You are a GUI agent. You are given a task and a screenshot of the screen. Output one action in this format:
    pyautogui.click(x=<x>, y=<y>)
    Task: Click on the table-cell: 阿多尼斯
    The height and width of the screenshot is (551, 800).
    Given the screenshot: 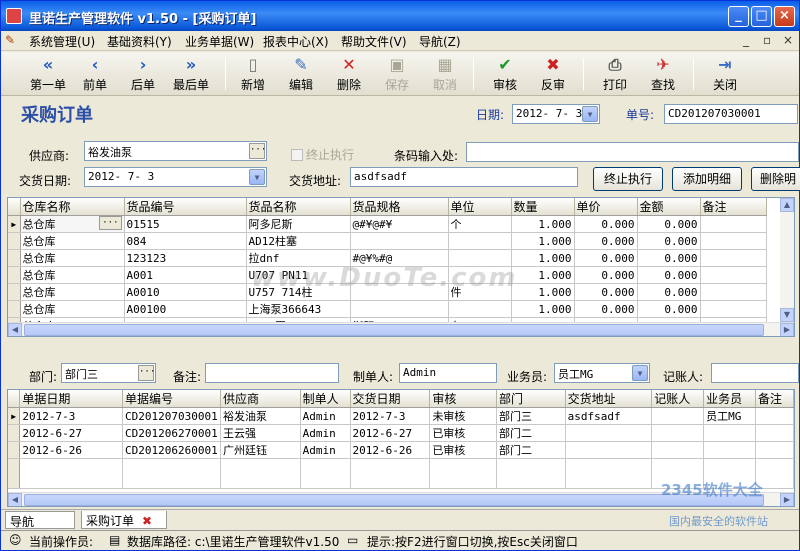 What is the action you would take?
    pyautogui.click(x=298, y=224)
    